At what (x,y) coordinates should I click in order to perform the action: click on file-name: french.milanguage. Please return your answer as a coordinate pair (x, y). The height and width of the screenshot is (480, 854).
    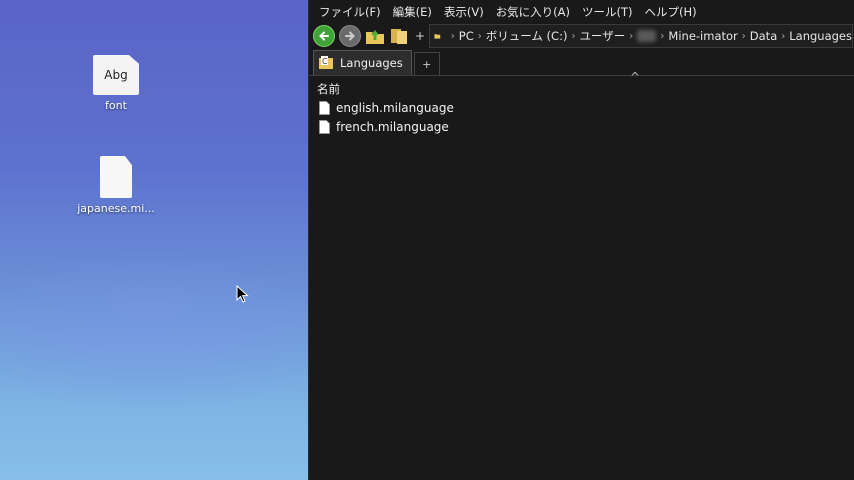
    Looking at the image, I should click on (392, 127).